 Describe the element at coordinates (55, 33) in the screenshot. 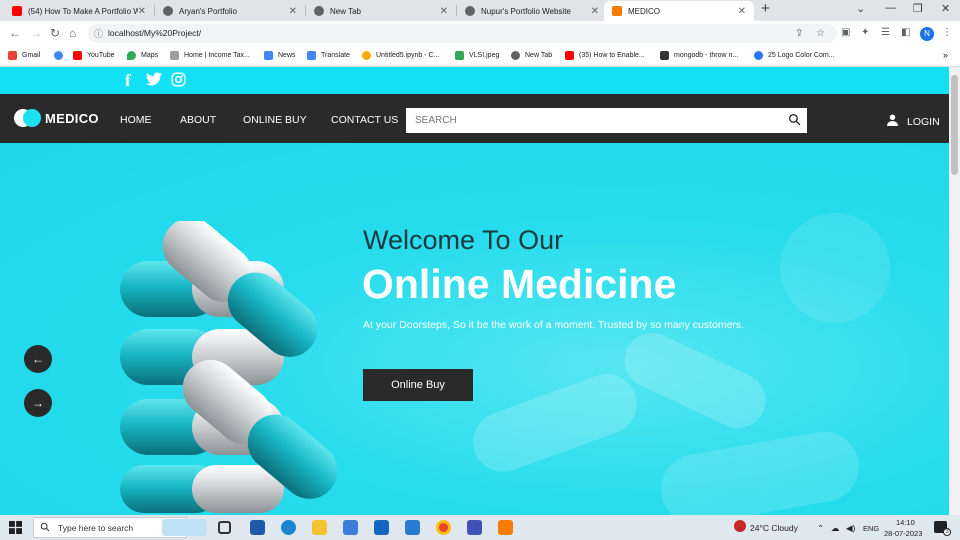

I see `reload-icon: ↻` at that location.